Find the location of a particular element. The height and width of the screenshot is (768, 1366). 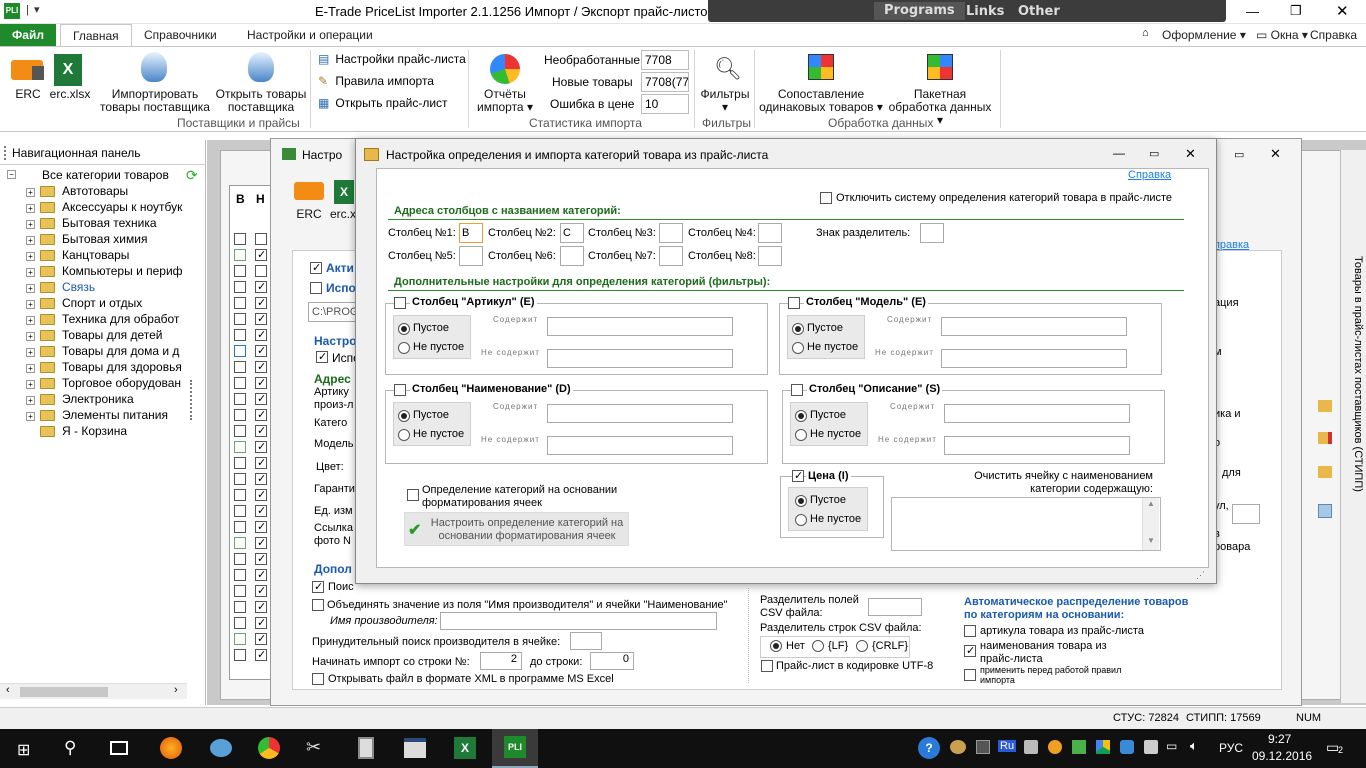

filter-article-checkbox is located at coordinates (400, 303).